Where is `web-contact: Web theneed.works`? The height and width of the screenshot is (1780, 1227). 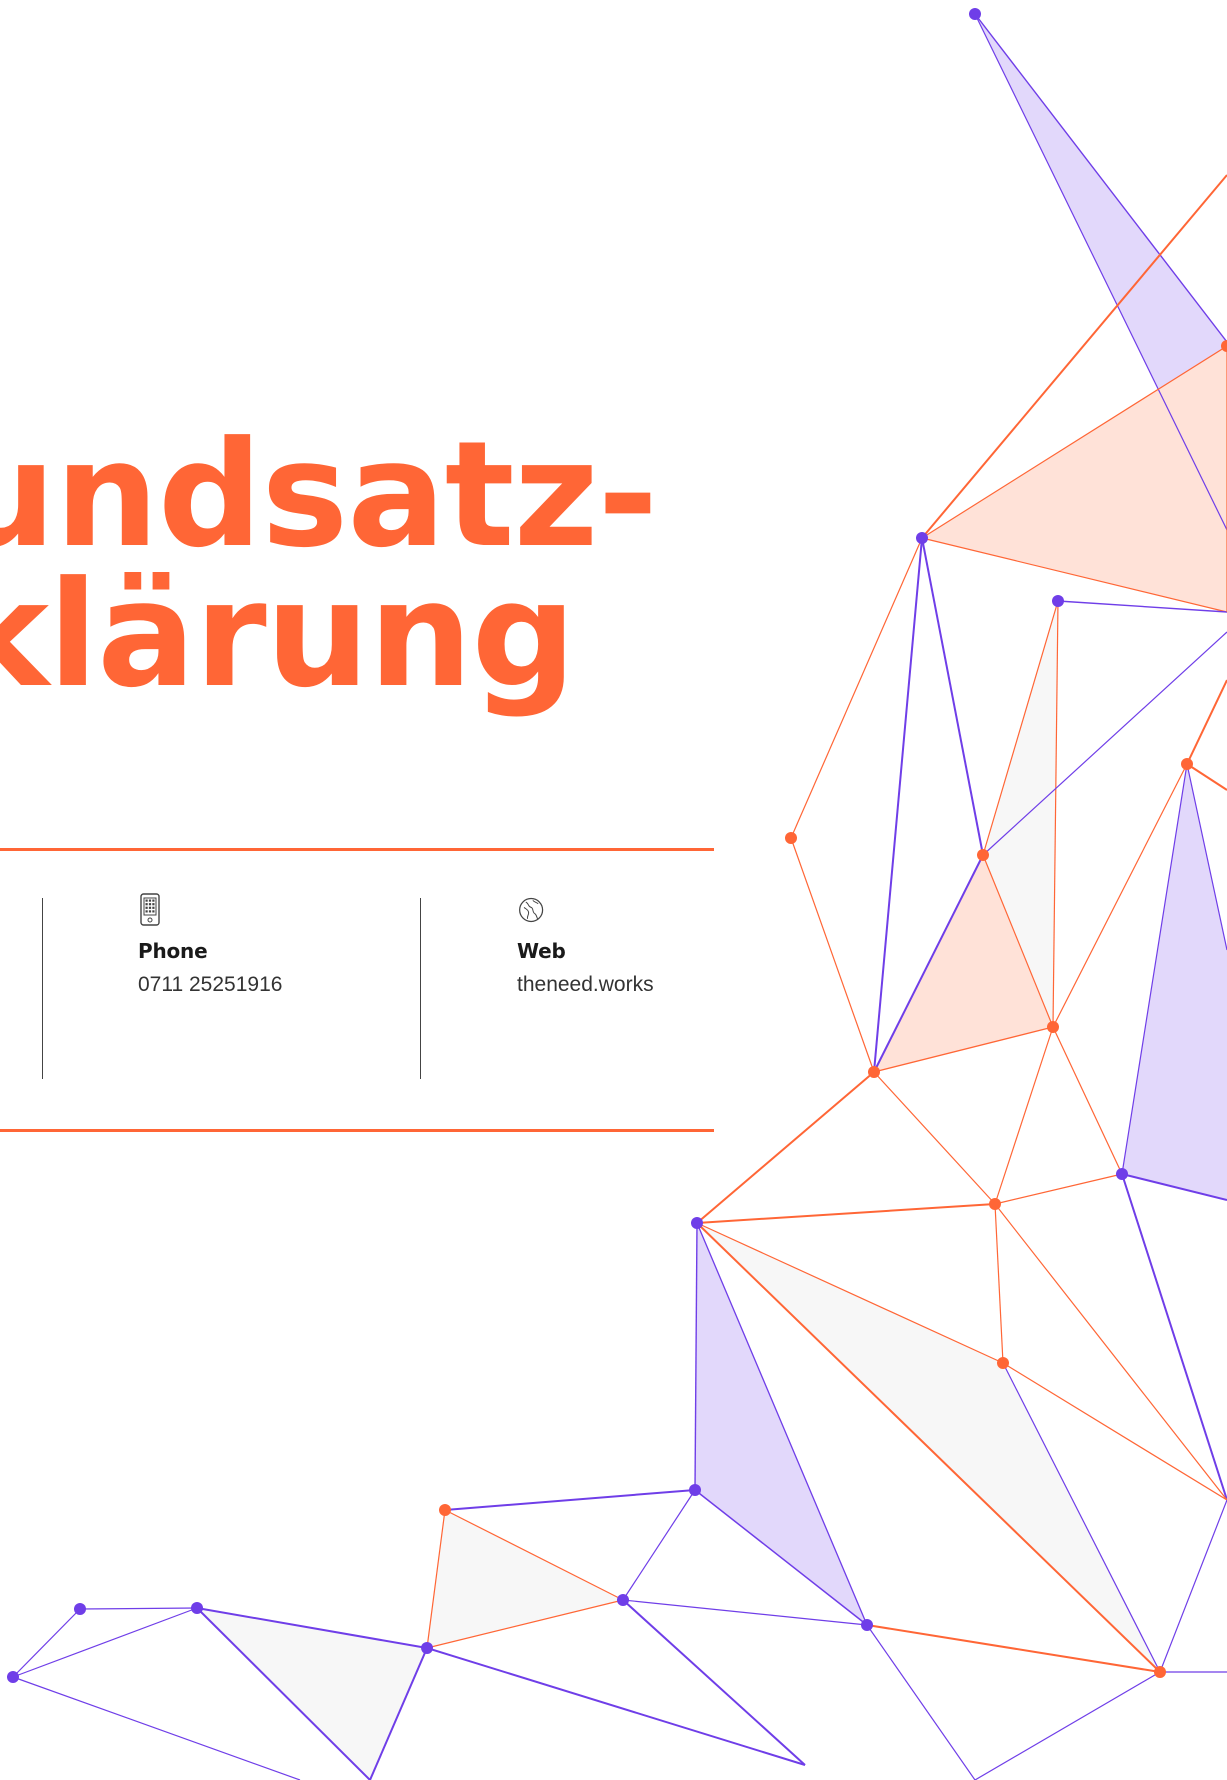
web-contact: Web theneed.works is located at coordinates (627, 944).